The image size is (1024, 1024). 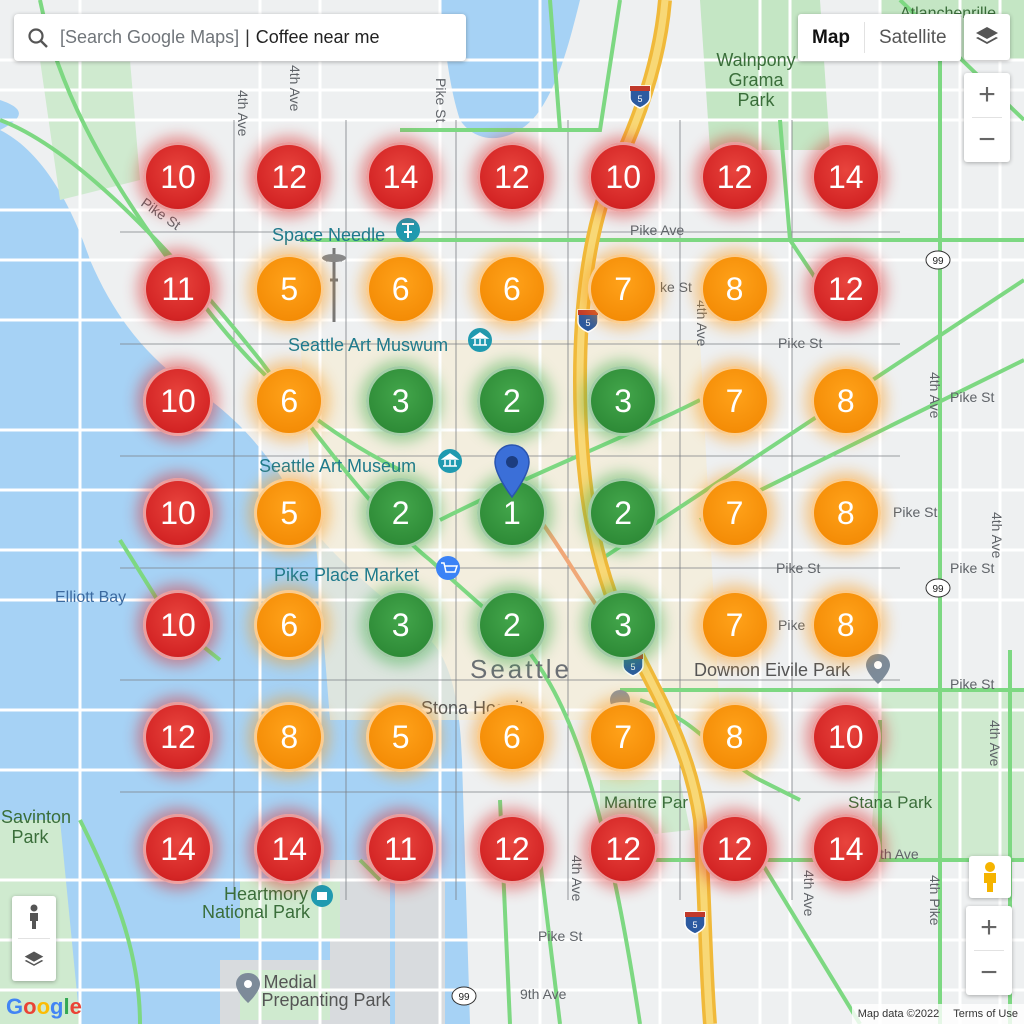 I want to click on logo-letter: G, so click(x=15, y=1006).